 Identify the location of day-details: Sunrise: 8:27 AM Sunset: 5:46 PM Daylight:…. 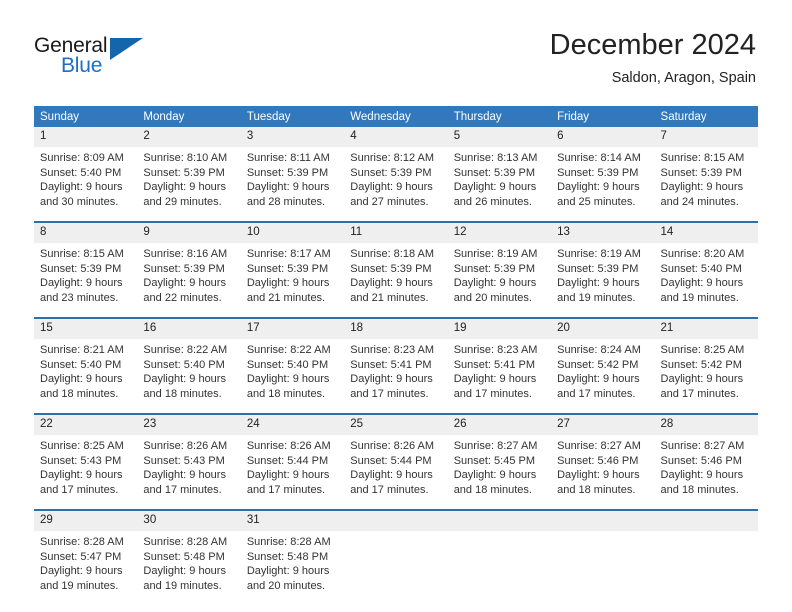
(706, 472).